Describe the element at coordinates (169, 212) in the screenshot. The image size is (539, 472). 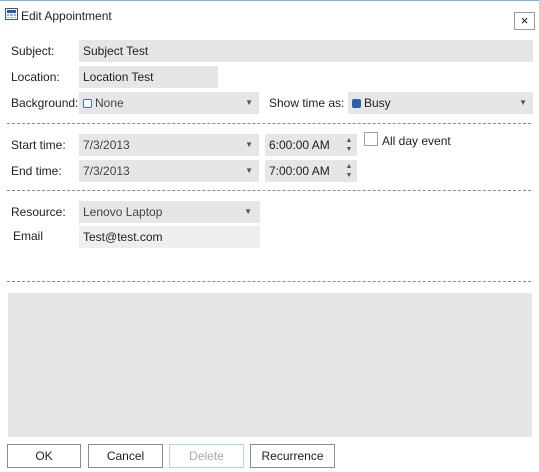
I see `resource-dropdown: Lenovo Laptop ▼` at that location.